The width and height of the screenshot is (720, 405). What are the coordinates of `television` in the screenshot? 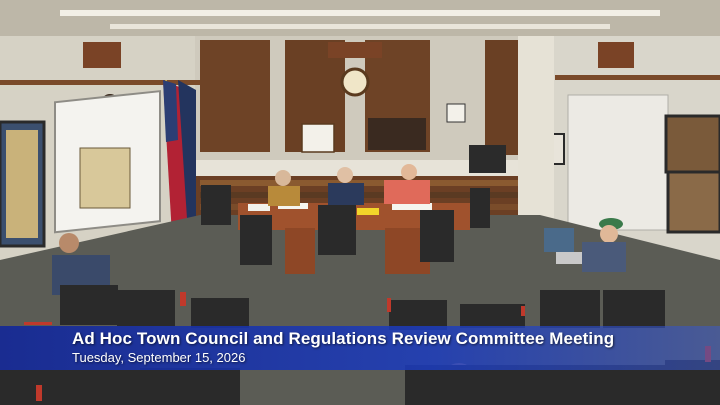 It's located at (487, 159).